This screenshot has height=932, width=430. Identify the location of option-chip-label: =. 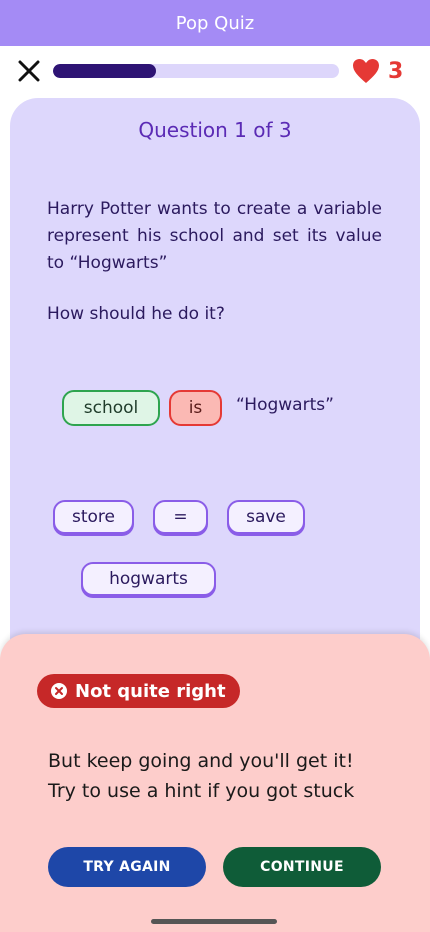
(180, 517).